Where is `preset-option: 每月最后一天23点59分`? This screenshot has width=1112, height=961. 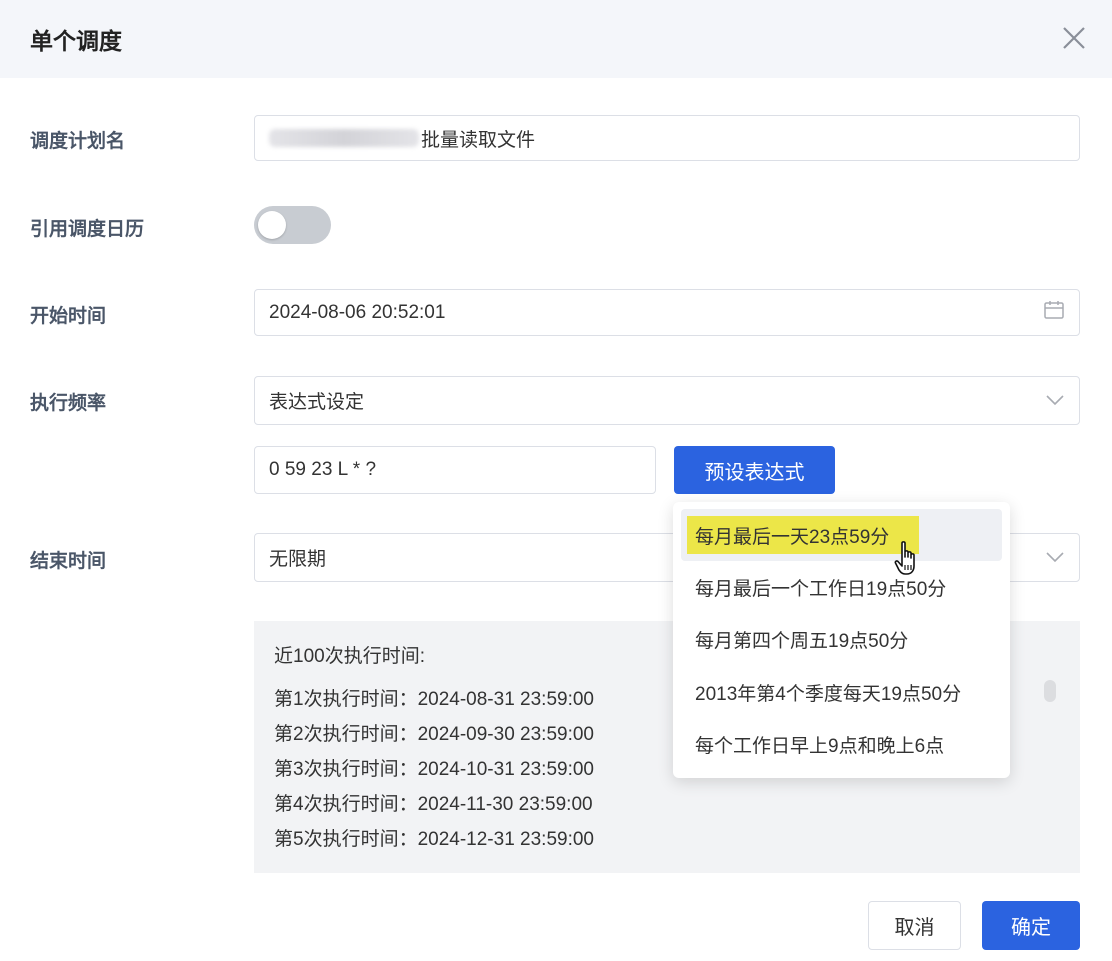 preset-option: 每月最后一天23点59分 is located at coordinates (841, 535).